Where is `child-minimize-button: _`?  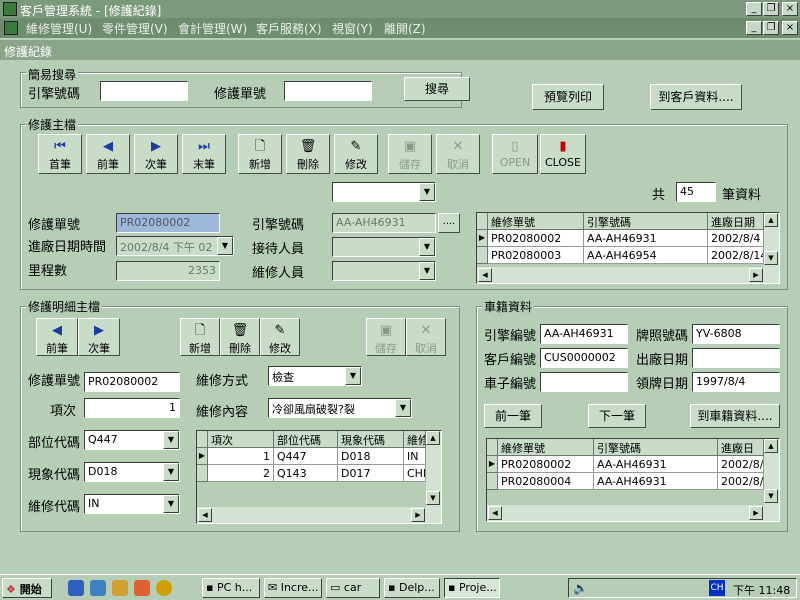 child-minimize-button: _ is located at coordinates (754, 28).